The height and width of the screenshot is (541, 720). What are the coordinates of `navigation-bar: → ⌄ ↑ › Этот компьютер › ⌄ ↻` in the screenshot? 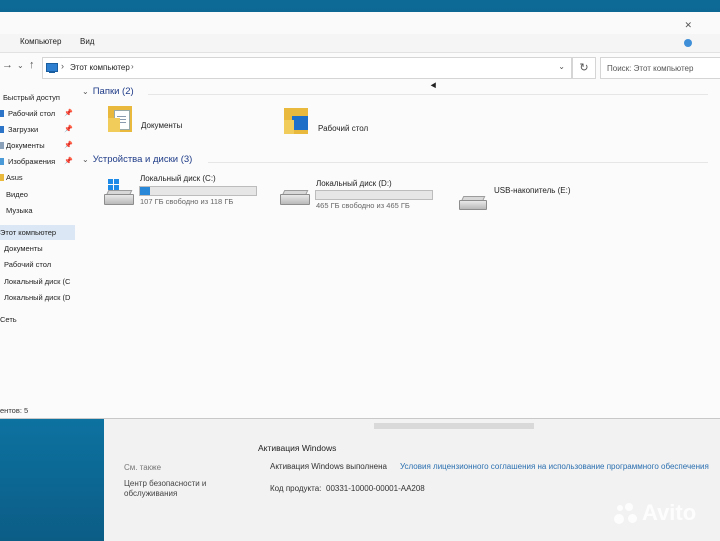 It's located at (360, 67).